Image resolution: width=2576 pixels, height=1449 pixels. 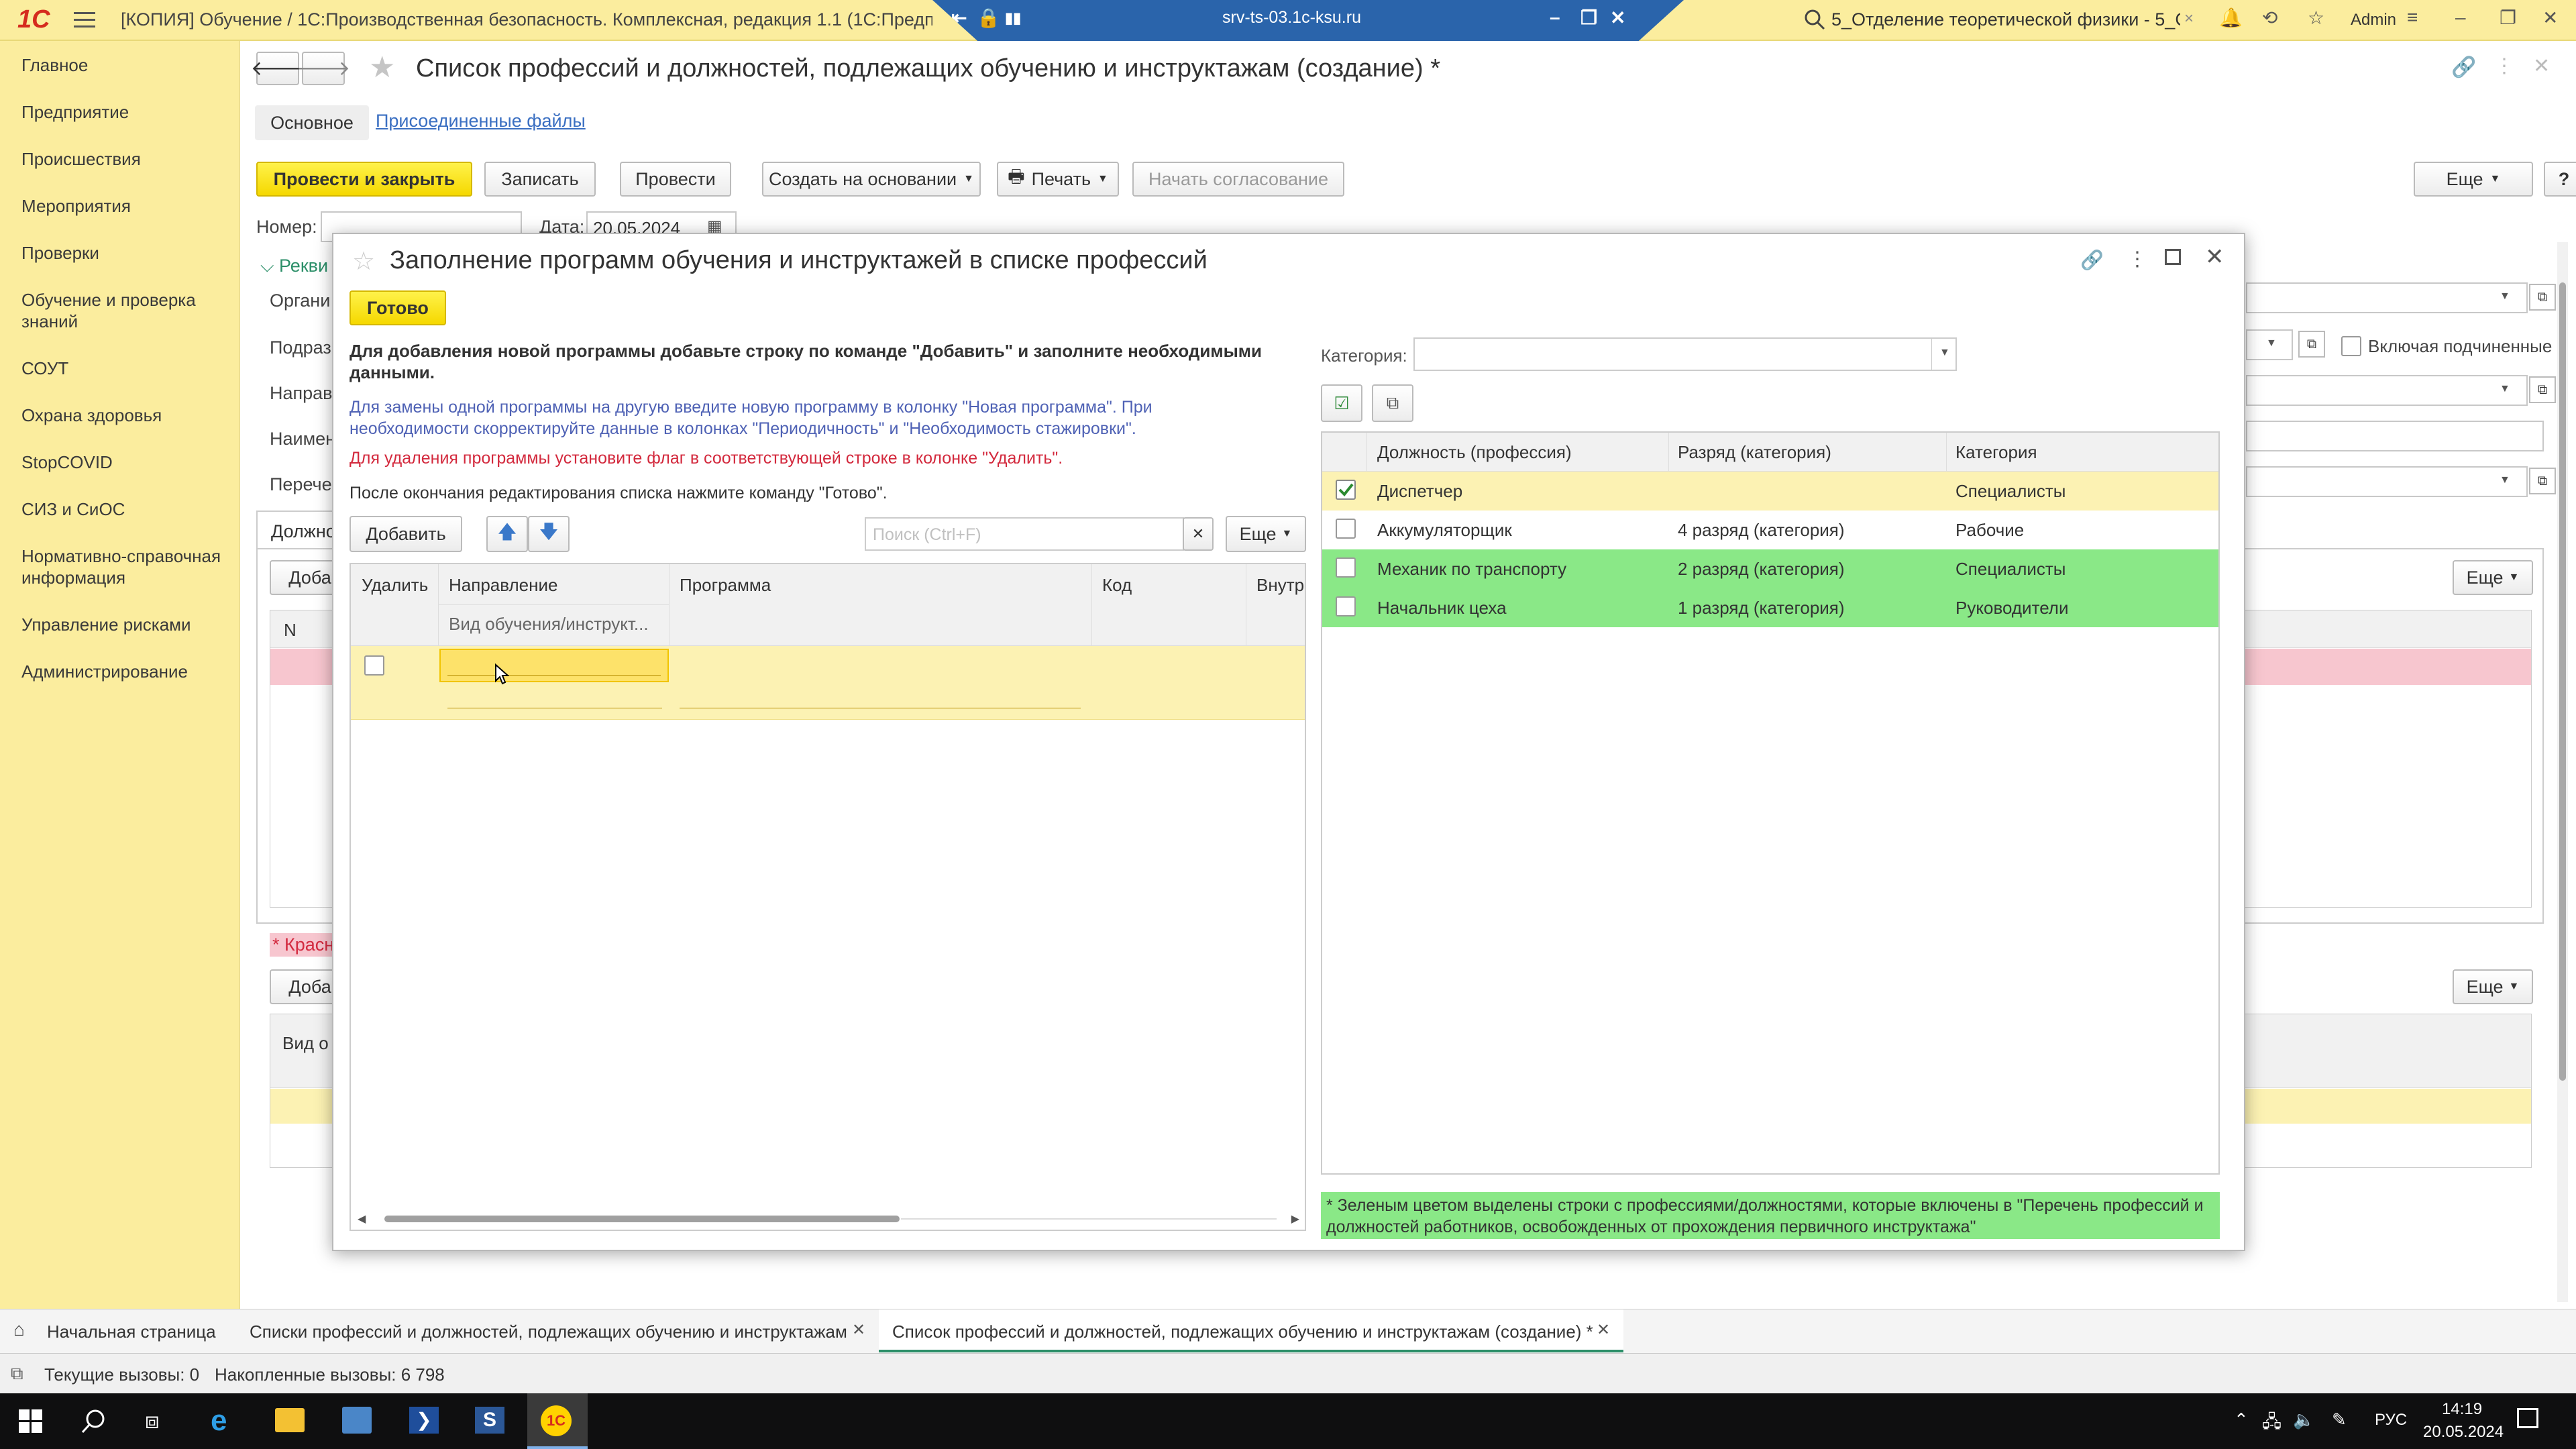 What do you see at coordinates (312, 122) in the screenshot?
I see `tab-main: Основное` at bounding box center [312, 122].